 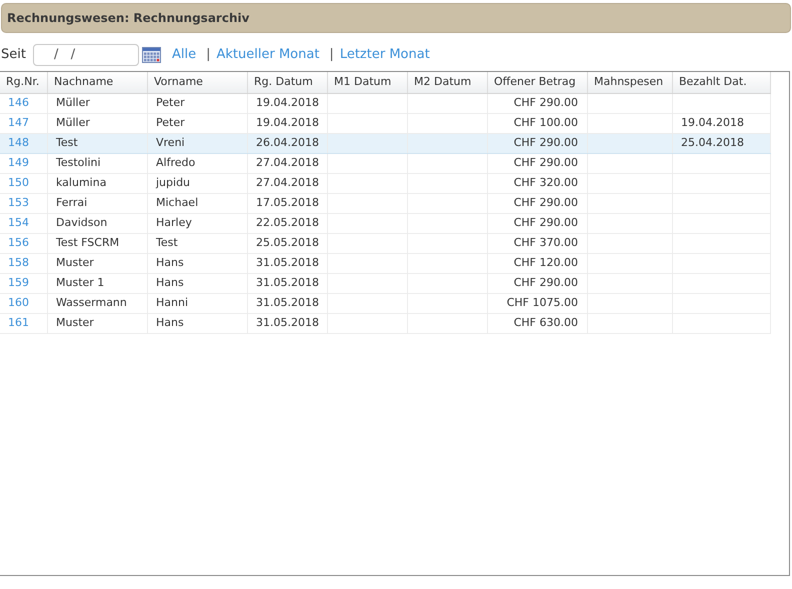 I want to click on since-label: Seit, so click(x=13, y=55).